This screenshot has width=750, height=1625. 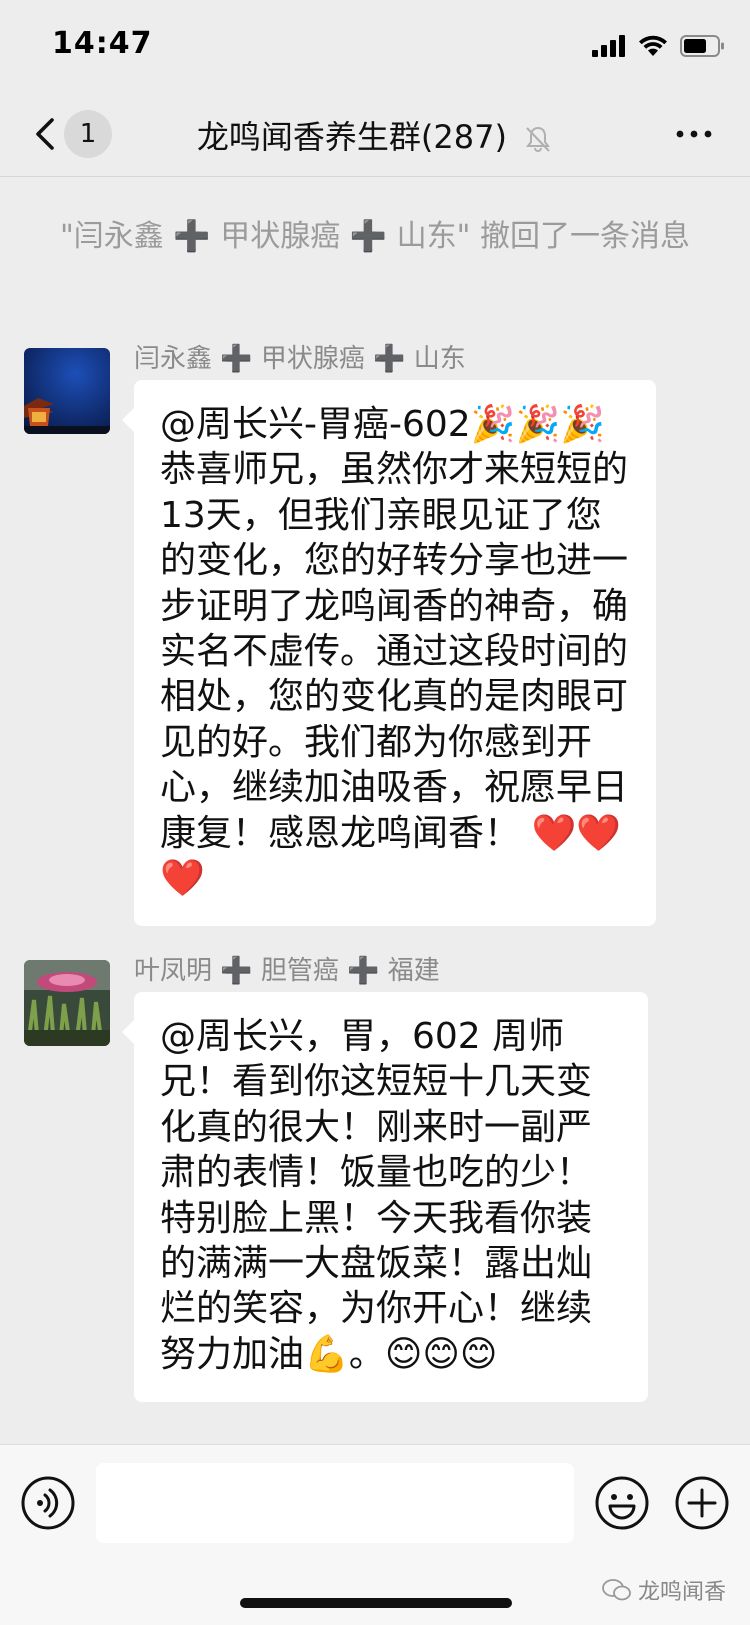 What do you see at coordinates (287, 971) in the screenshot?
I see `sender-name: 叶凤明 ➕ 胆管癌 ➕ 福建` at bounding box center [287, 971].